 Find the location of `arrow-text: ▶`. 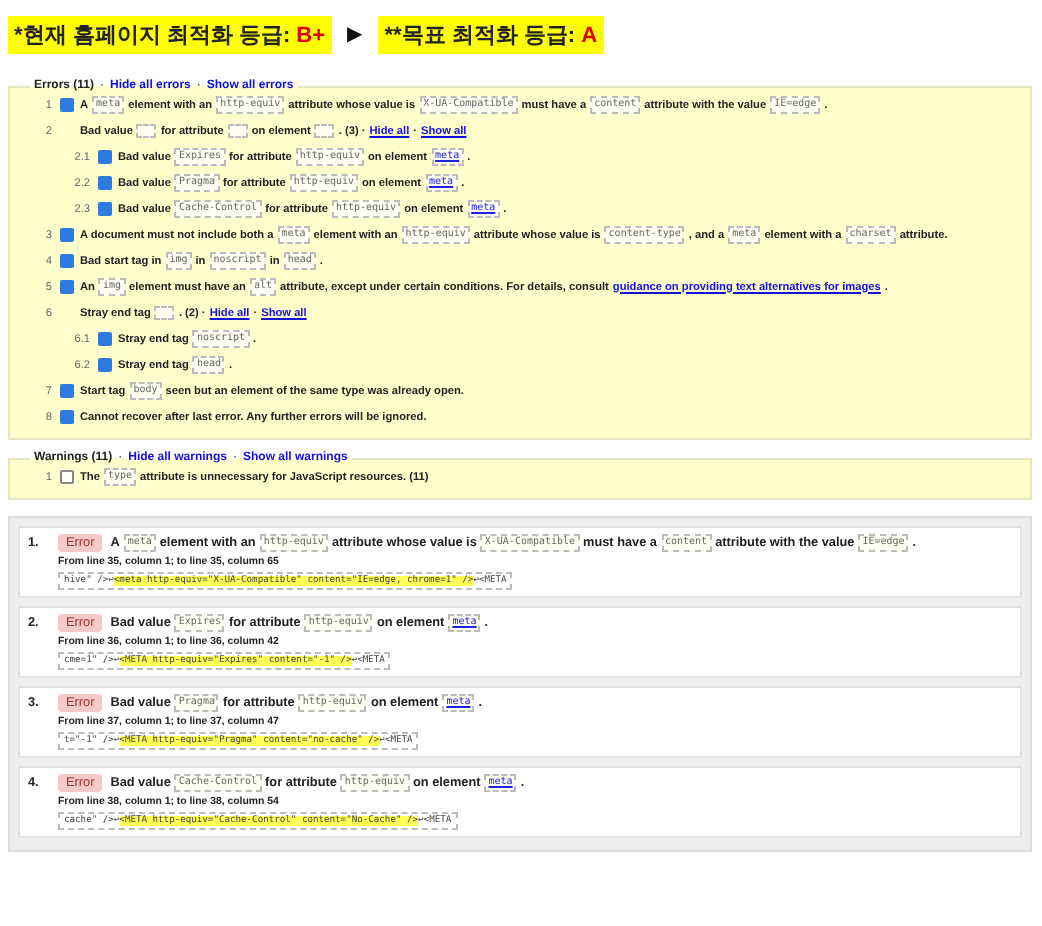

arrow-text: ▶ is located at coordinates (355, 34).